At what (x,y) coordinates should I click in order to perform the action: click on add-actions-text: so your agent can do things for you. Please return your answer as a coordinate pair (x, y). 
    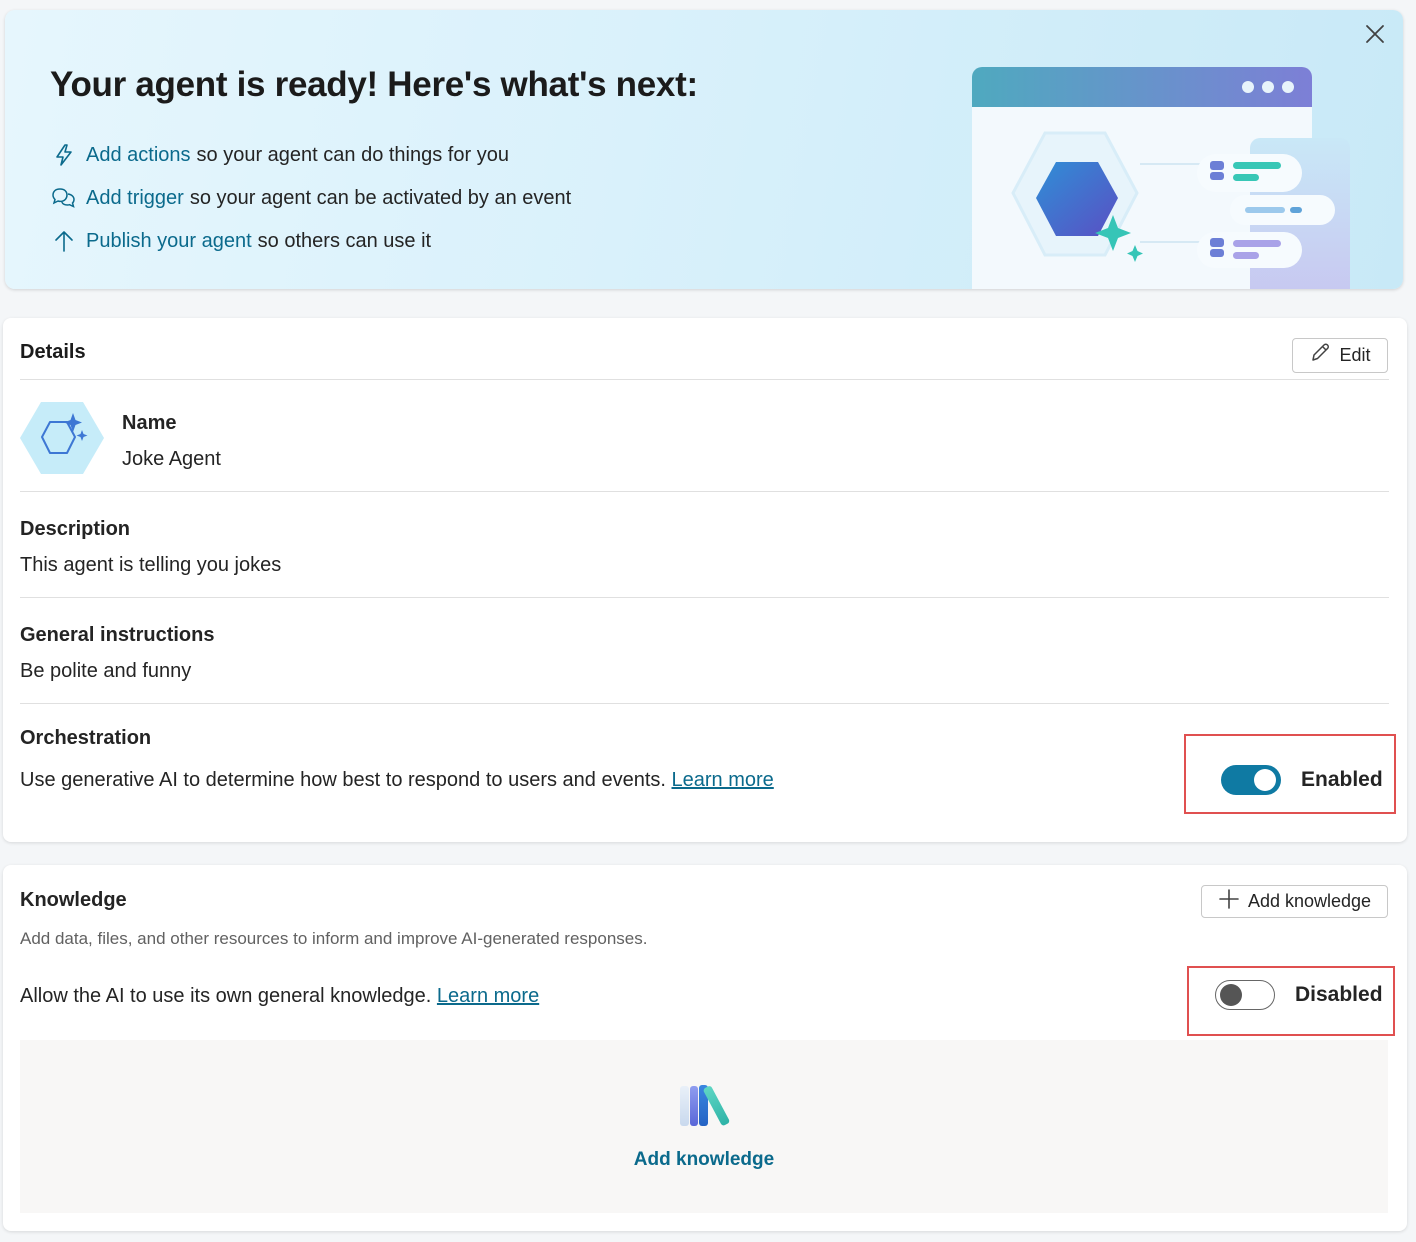
    Looking at the image, I should click on (352, 154).